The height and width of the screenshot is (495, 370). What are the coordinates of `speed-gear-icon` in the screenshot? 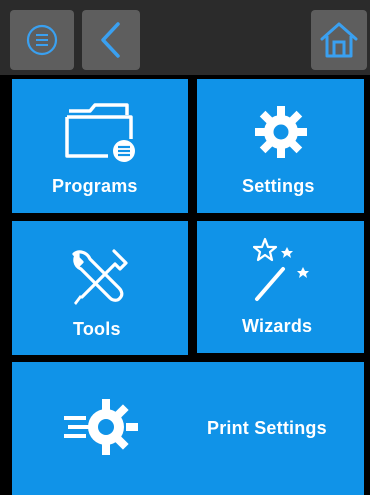 It's located at (102, 427).